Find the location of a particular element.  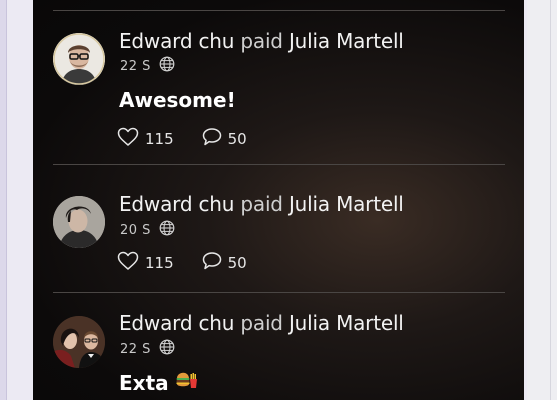

post-message: Awesome! is located at coordinates (177, 100).